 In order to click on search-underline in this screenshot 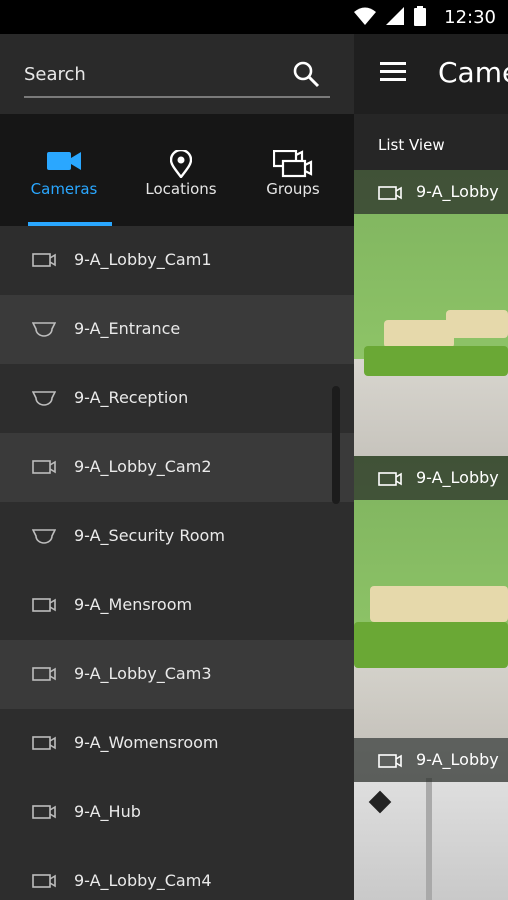, I will do `click(177, 97)`.